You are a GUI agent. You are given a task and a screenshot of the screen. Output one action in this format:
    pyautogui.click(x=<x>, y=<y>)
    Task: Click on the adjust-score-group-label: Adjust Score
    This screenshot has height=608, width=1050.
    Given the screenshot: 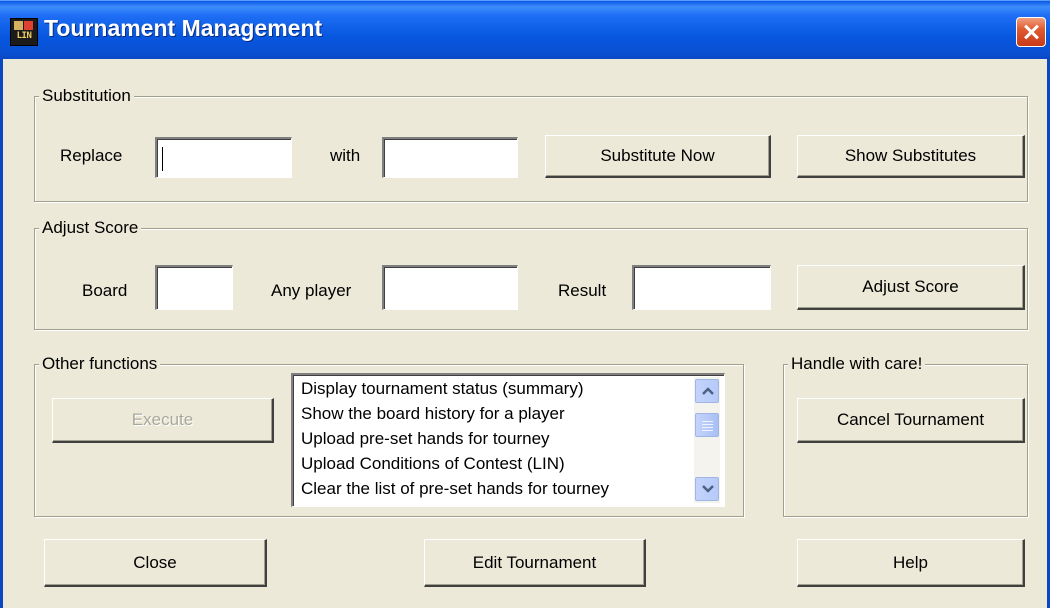 What is the action you would take?
    pyautogui.click(x=90, y=228)
    